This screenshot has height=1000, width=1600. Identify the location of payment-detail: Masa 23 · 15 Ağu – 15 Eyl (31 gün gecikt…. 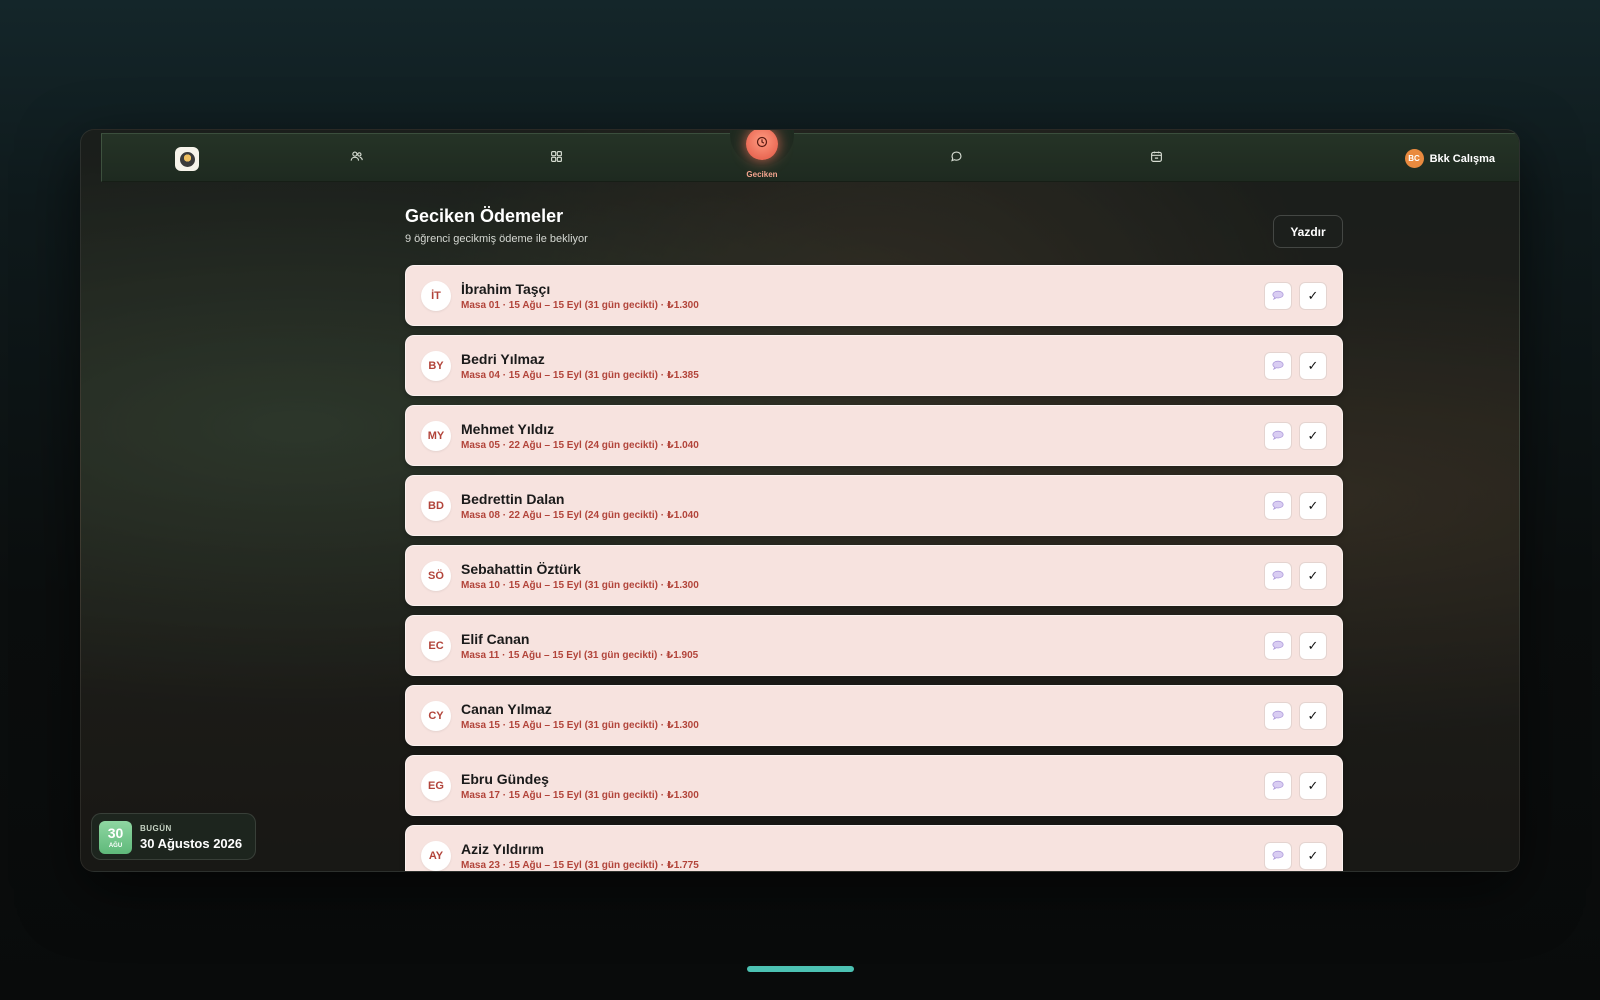
(580, 865).